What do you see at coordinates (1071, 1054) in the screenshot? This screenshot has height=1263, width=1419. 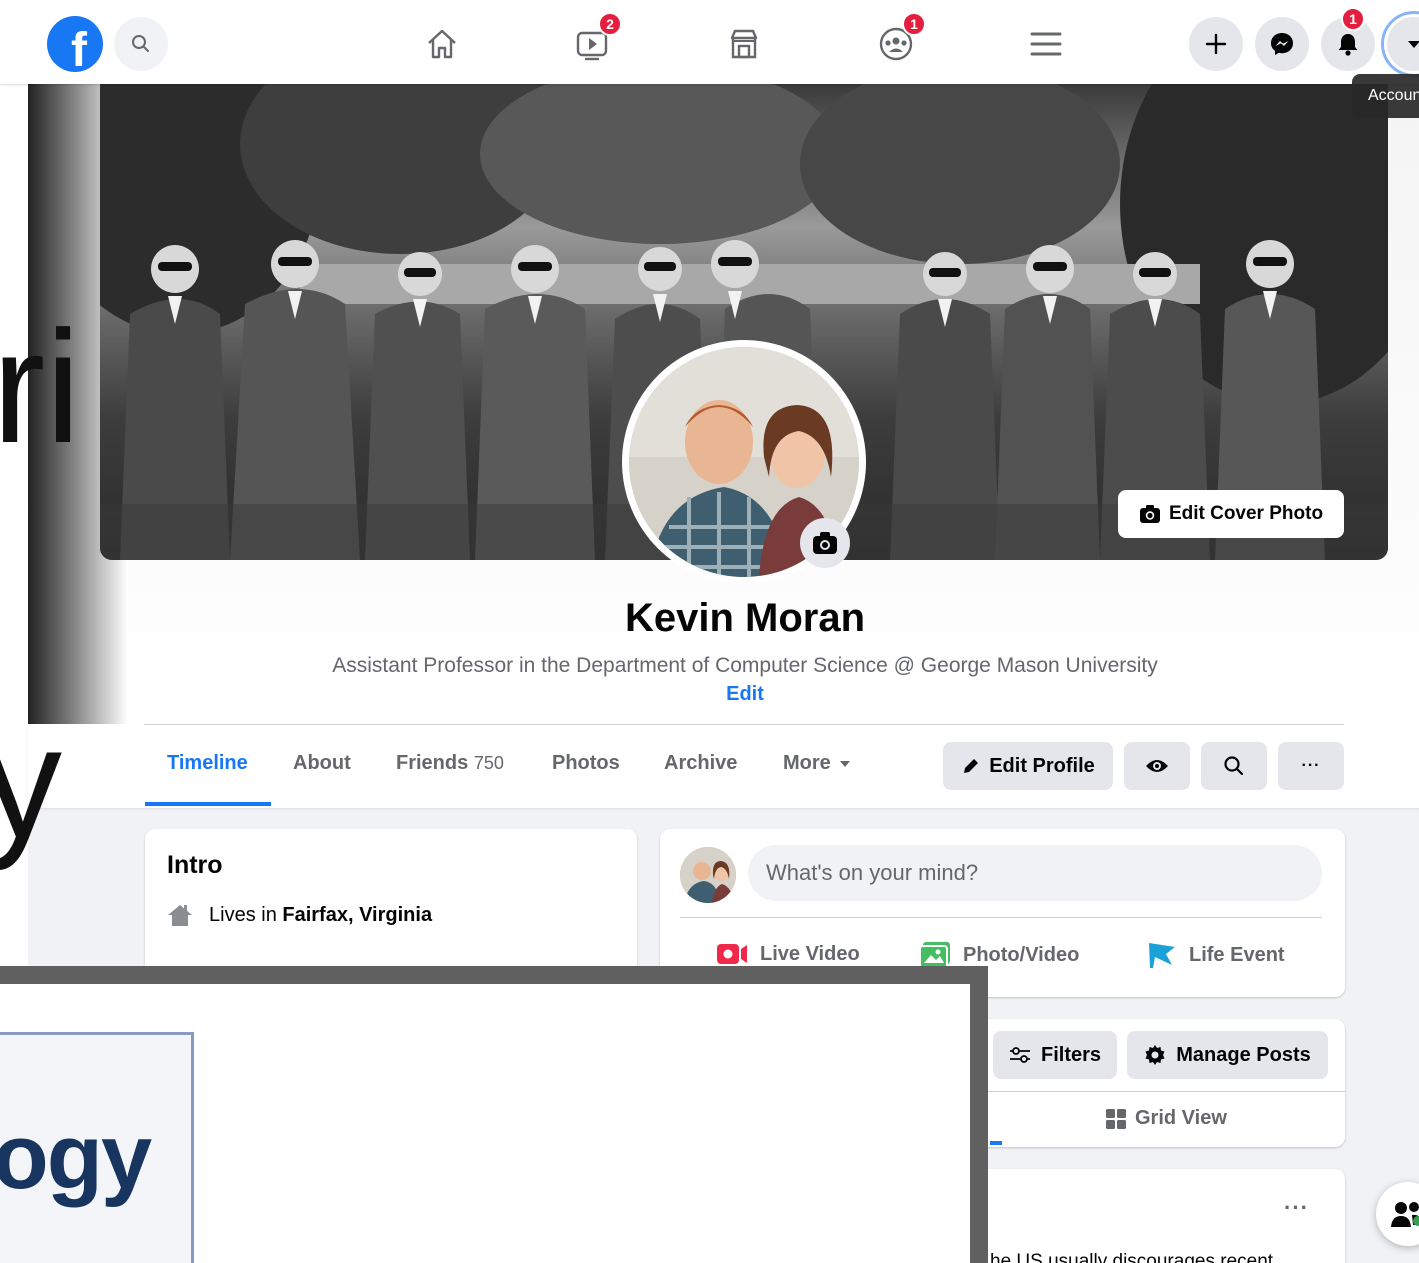 I see `filters-label: Filters` at bounding box center [1071, 1054].